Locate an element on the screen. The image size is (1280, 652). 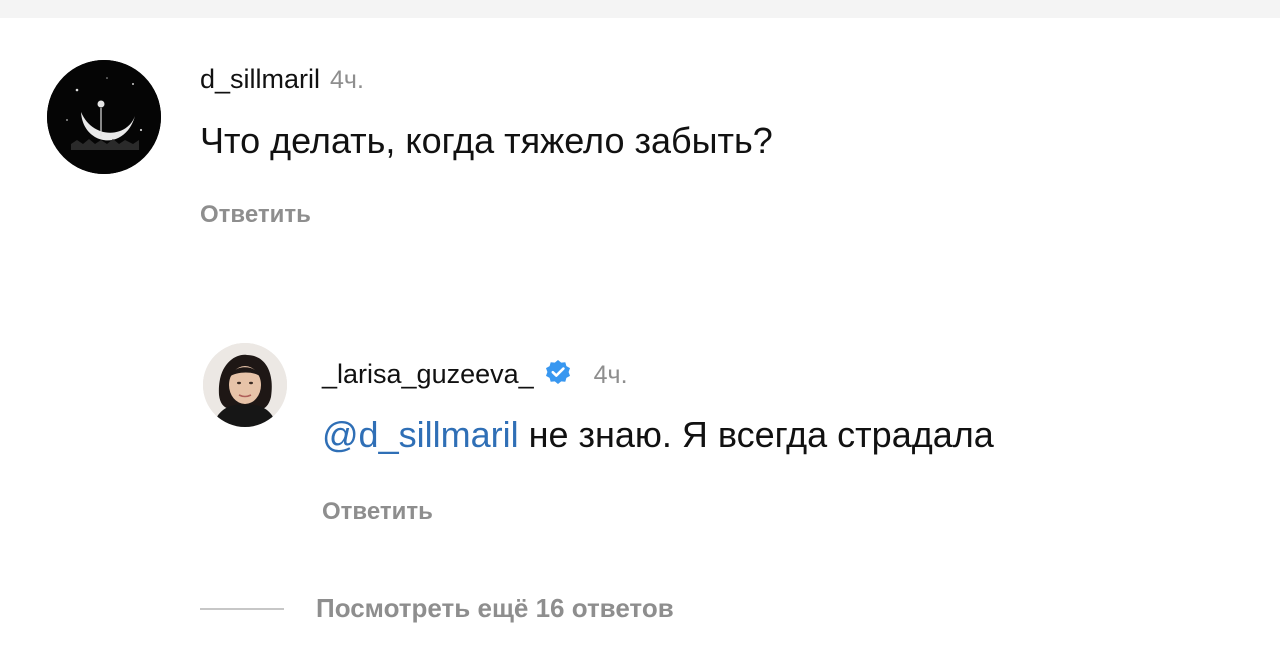
reply-mention-link: @d_sillmaril is located at coordinates (420, 434).